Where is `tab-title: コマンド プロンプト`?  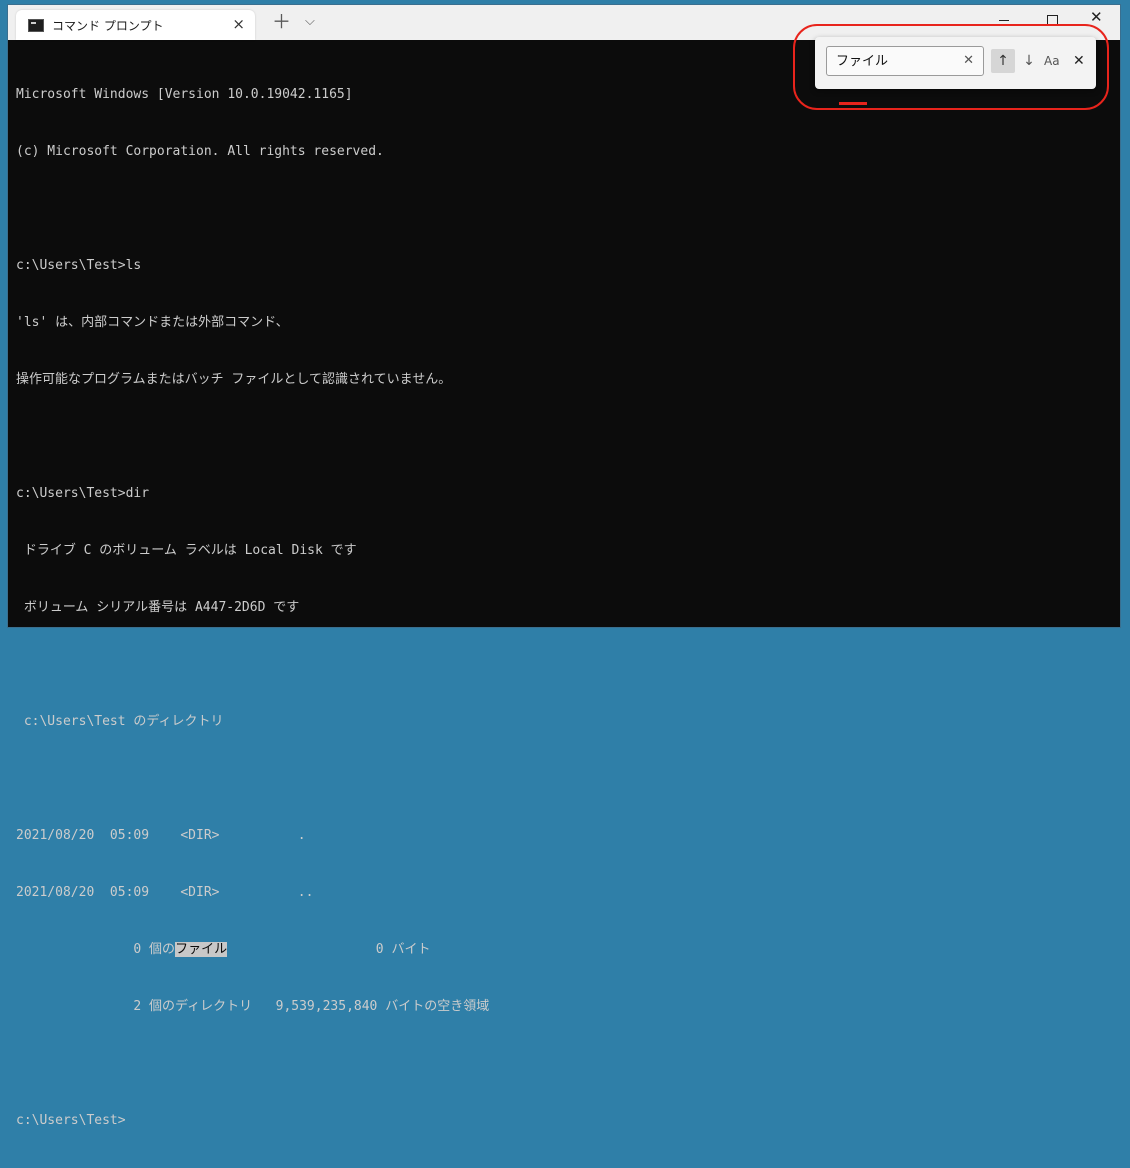 tab-title: コマンド プロンプト is located at coordinates (108, 26).